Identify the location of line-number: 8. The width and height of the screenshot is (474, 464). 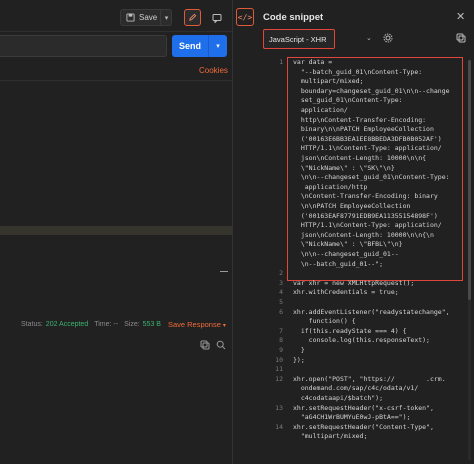
(281, 340).